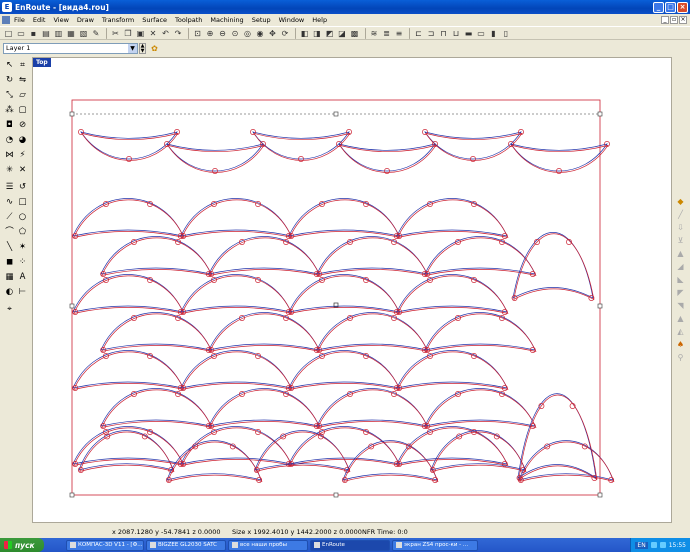  Describe the element at coordinates (399, 33) in the screenshot. I see `layers-stack-icon: ≡` at that location.